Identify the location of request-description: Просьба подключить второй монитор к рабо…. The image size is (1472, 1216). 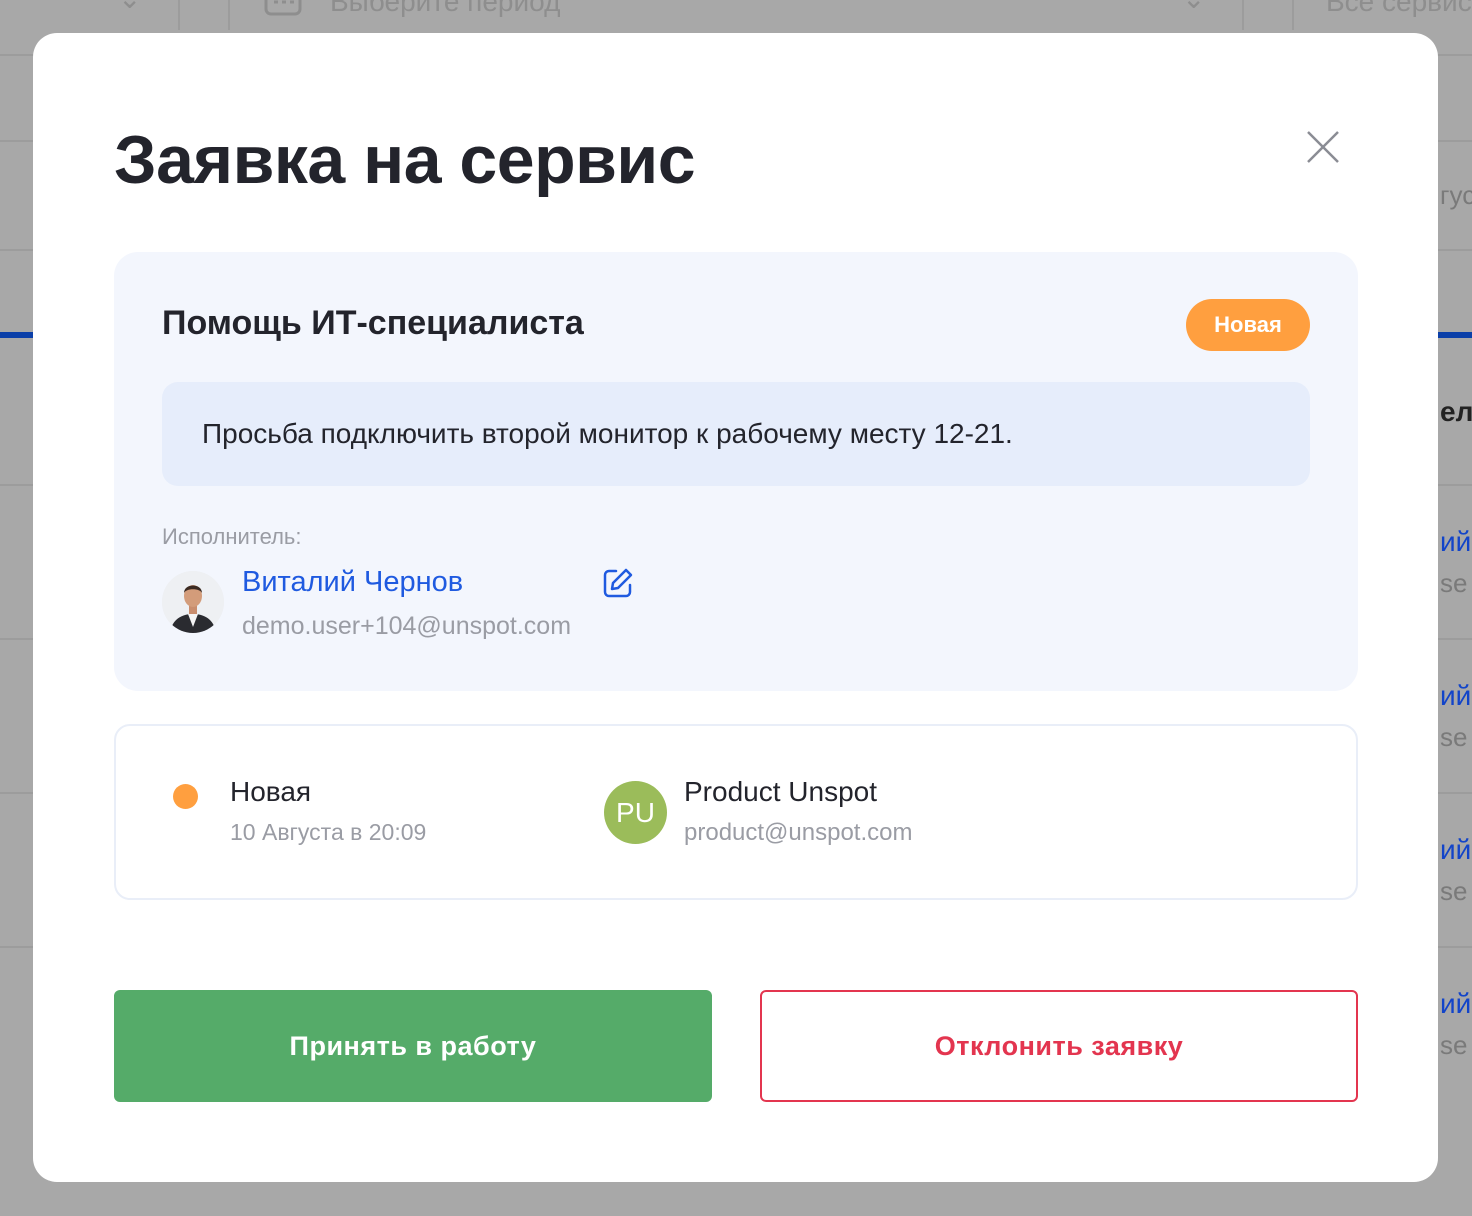
(736, 434).